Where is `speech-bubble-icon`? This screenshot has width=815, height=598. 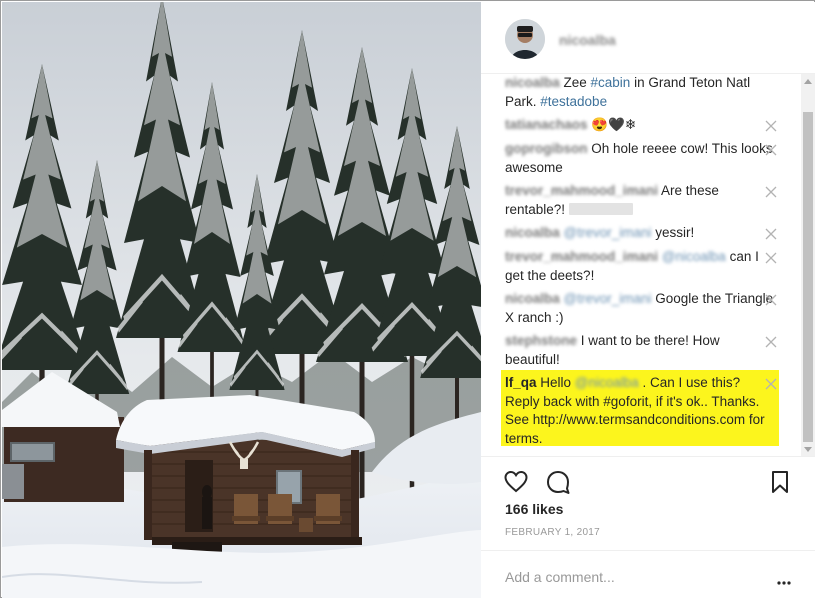 speech-bubble-icon is located at coordinates (558, 482).